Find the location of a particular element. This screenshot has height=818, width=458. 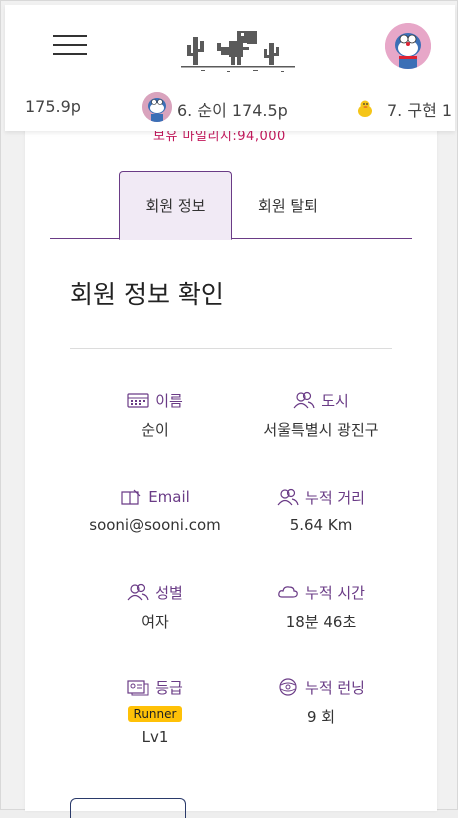

ticker-item: 175.9p is located at coordinates (53, 106).